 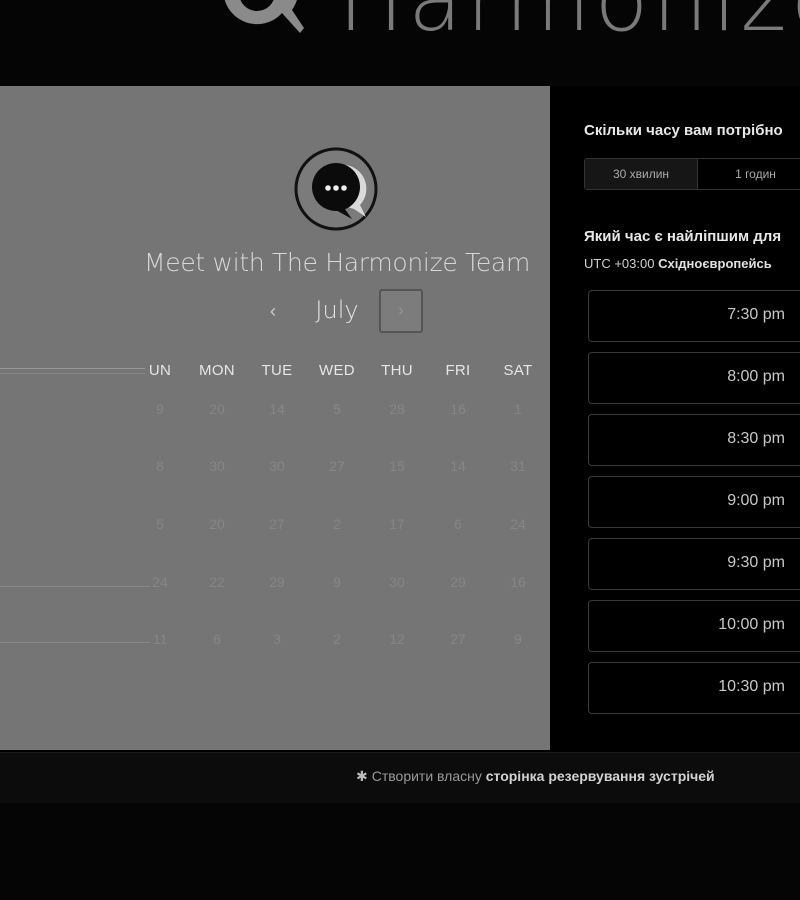 I want to click on calendar-day: 3, so click(x=277, y=639).